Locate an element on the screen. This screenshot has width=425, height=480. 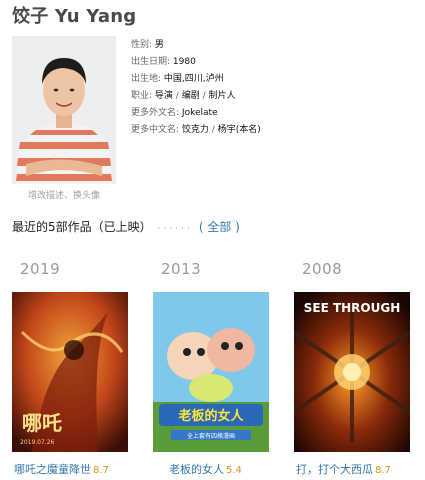
portrait-image is located at coordinates (64, 110).